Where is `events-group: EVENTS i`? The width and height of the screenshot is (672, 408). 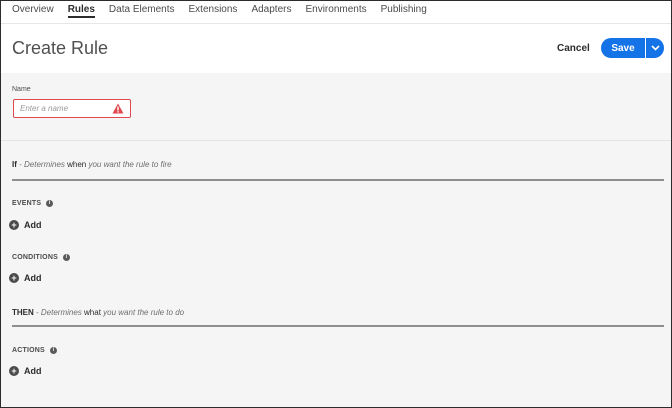 events-group: EVENTS i is located at coordinates (33, 203).